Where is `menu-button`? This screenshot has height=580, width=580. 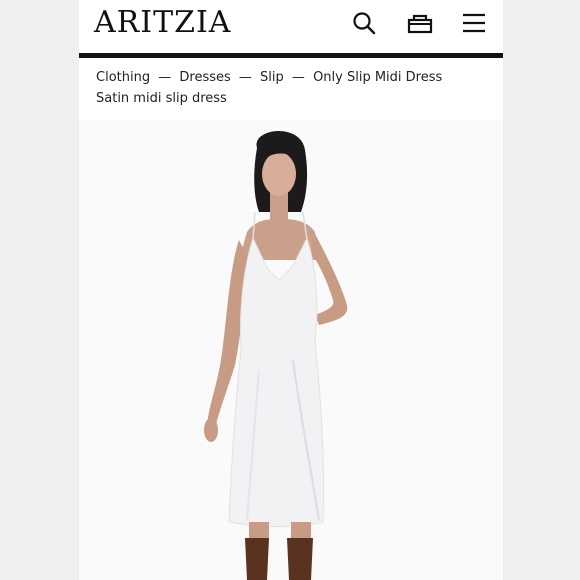 menu-button is located at coordinates (474, 23).